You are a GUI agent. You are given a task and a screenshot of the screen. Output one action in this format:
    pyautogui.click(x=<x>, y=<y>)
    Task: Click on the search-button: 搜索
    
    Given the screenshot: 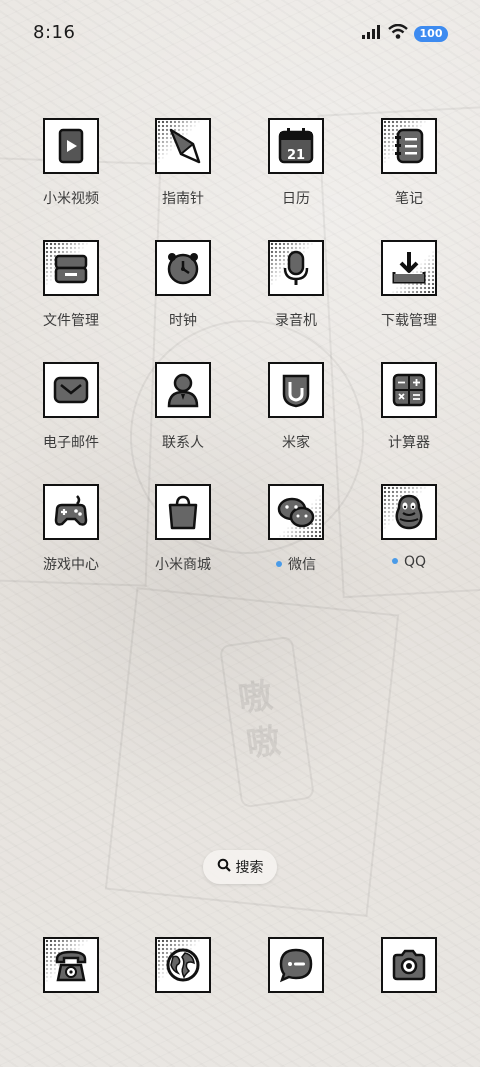 What is the action you would take?
    pyautogui.click(x=240, y=867)
    